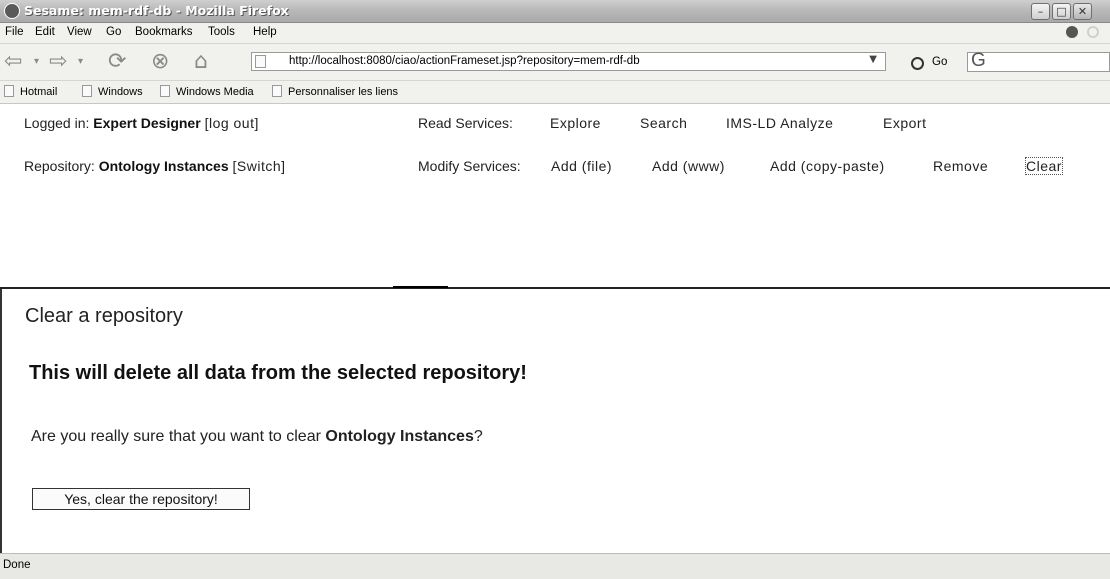  Describe the element at coordinates (1044, 166) in the screenshot. I see `clear-link: Clear` at that location.